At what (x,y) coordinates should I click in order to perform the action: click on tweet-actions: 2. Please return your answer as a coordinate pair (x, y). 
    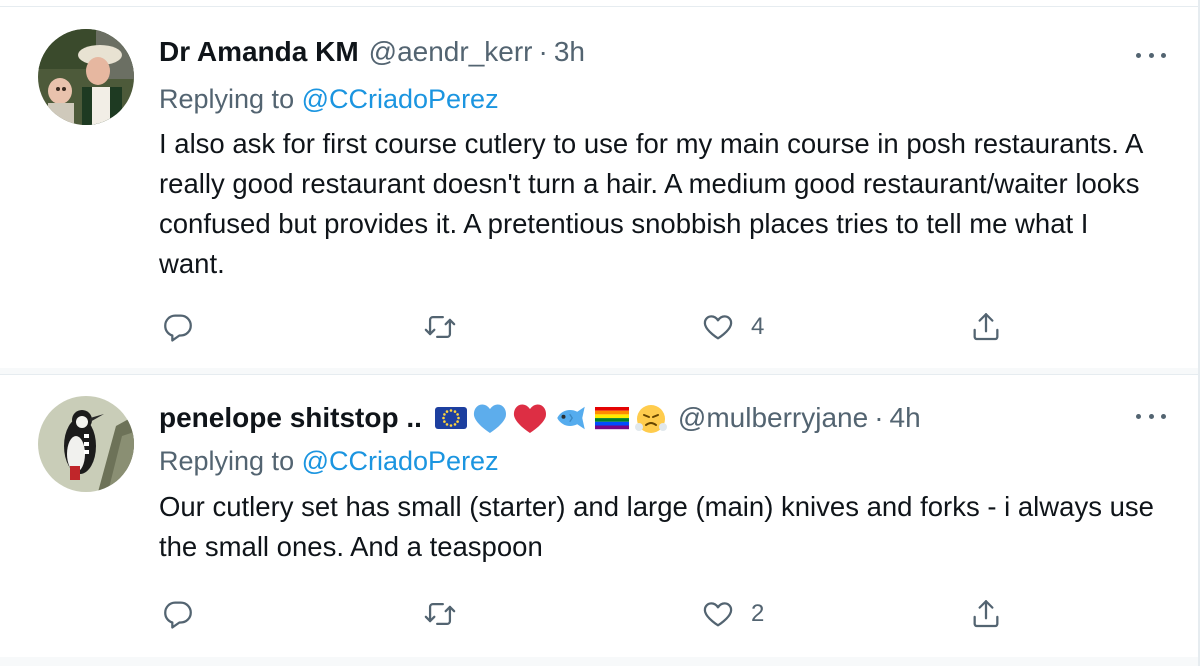
    Looking at the image, I should click on (589, 614).